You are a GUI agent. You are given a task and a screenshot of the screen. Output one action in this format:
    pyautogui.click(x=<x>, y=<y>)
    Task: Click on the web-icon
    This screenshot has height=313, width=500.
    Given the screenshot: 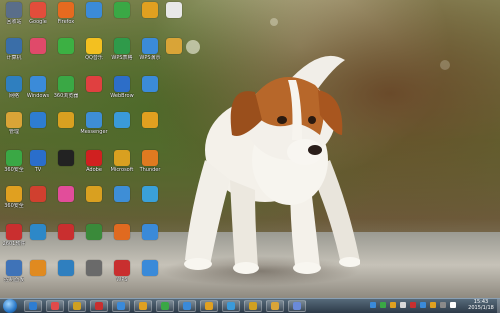 What is the action you would take?
    pyautogui.click(x=122, y=84)
    